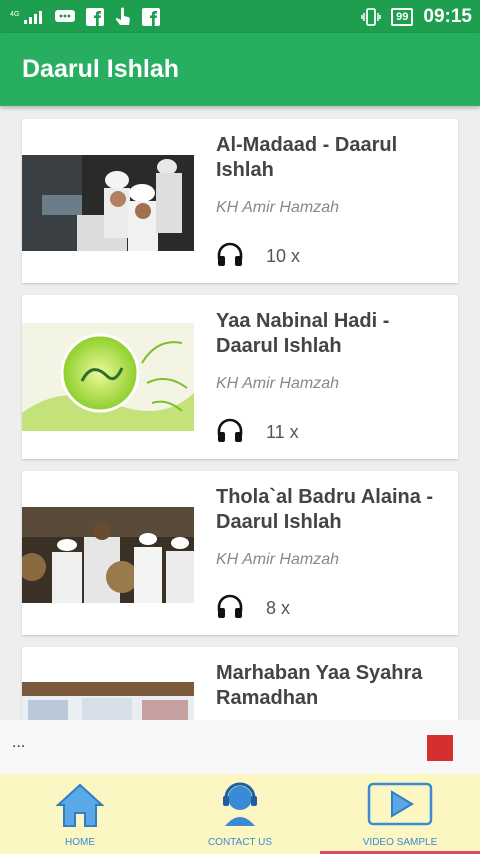 This screenshot has height=854, width=480. What do you see at coordinates (80, 842) in the screenshot?
I see `nav-home-label: HOME` at bounding box center [80, 842].